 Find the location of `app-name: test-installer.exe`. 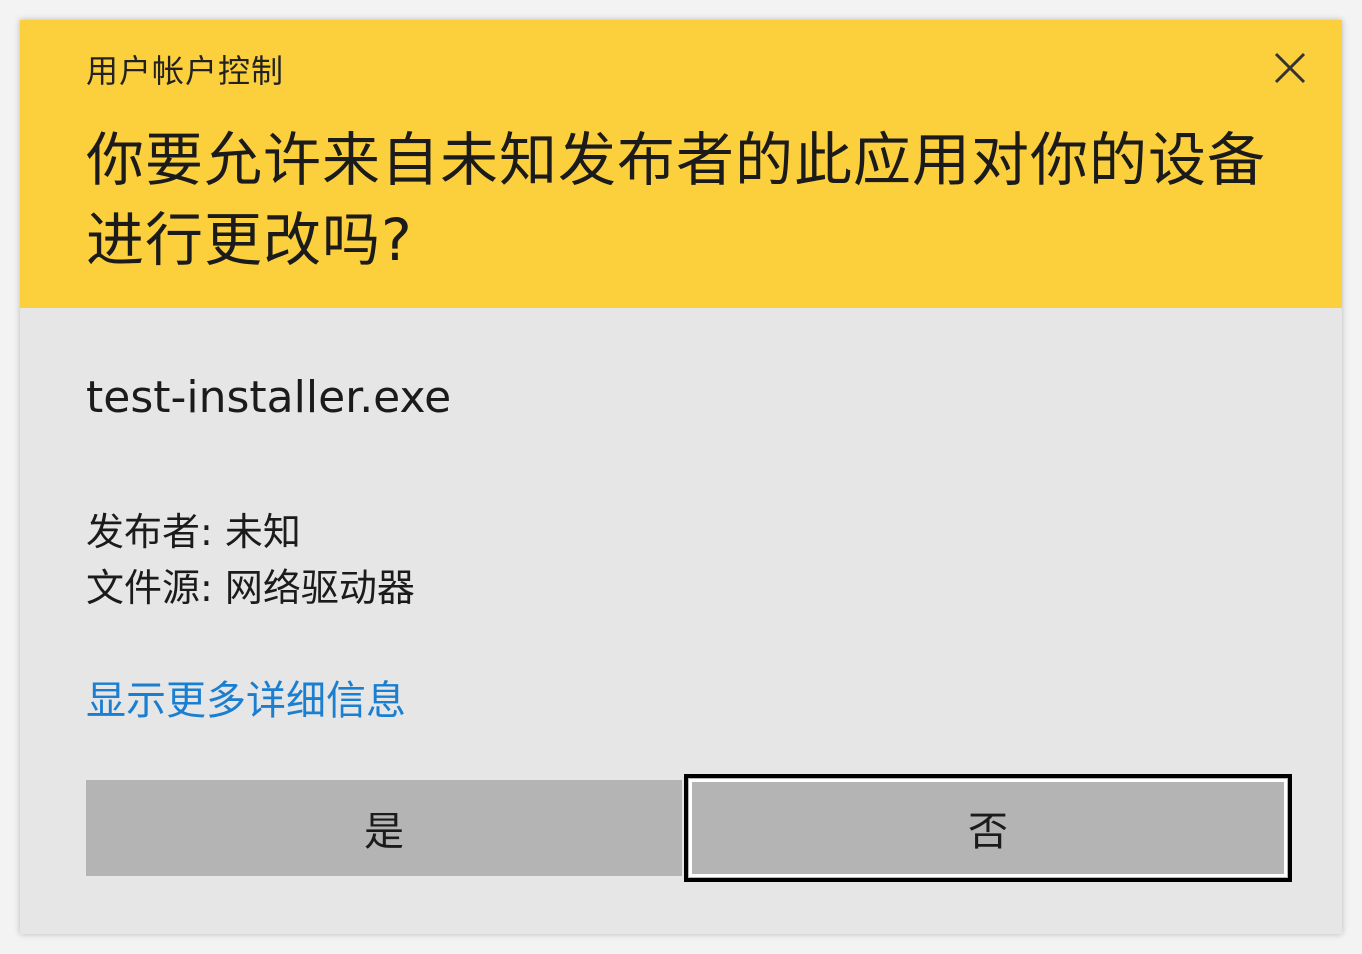

app-name: test-installer.exe is located at coordinates (269, 397).